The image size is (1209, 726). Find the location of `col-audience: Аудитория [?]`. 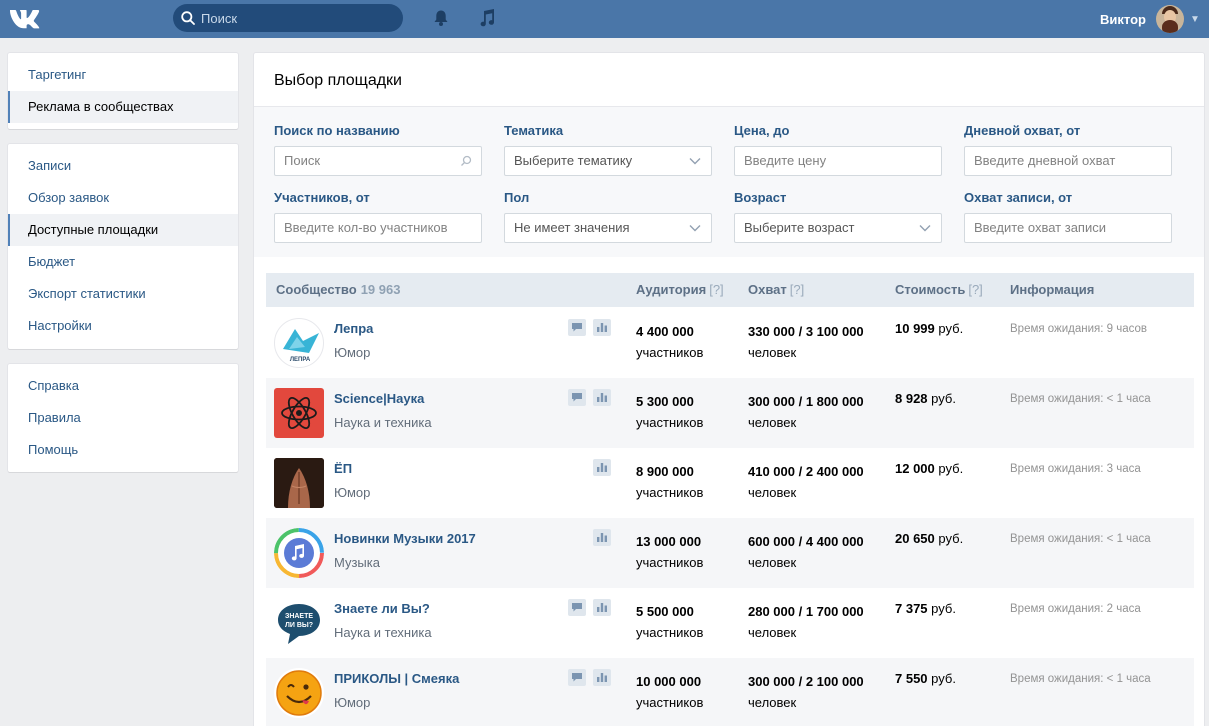

col-audience: Аудитория [?] is located at coordinates (680, 290).